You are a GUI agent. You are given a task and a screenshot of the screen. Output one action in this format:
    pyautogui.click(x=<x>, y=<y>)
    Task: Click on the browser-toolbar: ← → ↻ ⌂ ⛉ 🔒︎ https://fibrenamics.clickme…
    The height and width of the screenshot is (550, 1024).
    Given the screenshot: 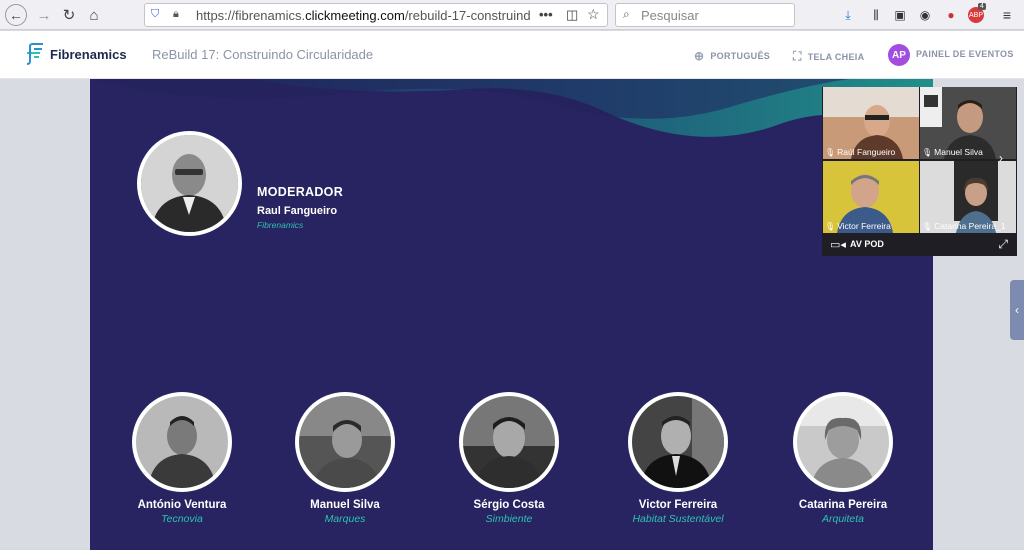 What is the action you would take?
    pyautogui.click(x=512, y=15)
    